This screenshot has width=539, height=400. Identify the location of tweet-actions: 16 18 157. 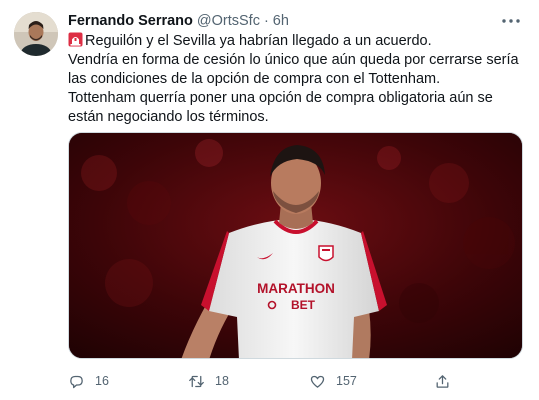
(295, 381).